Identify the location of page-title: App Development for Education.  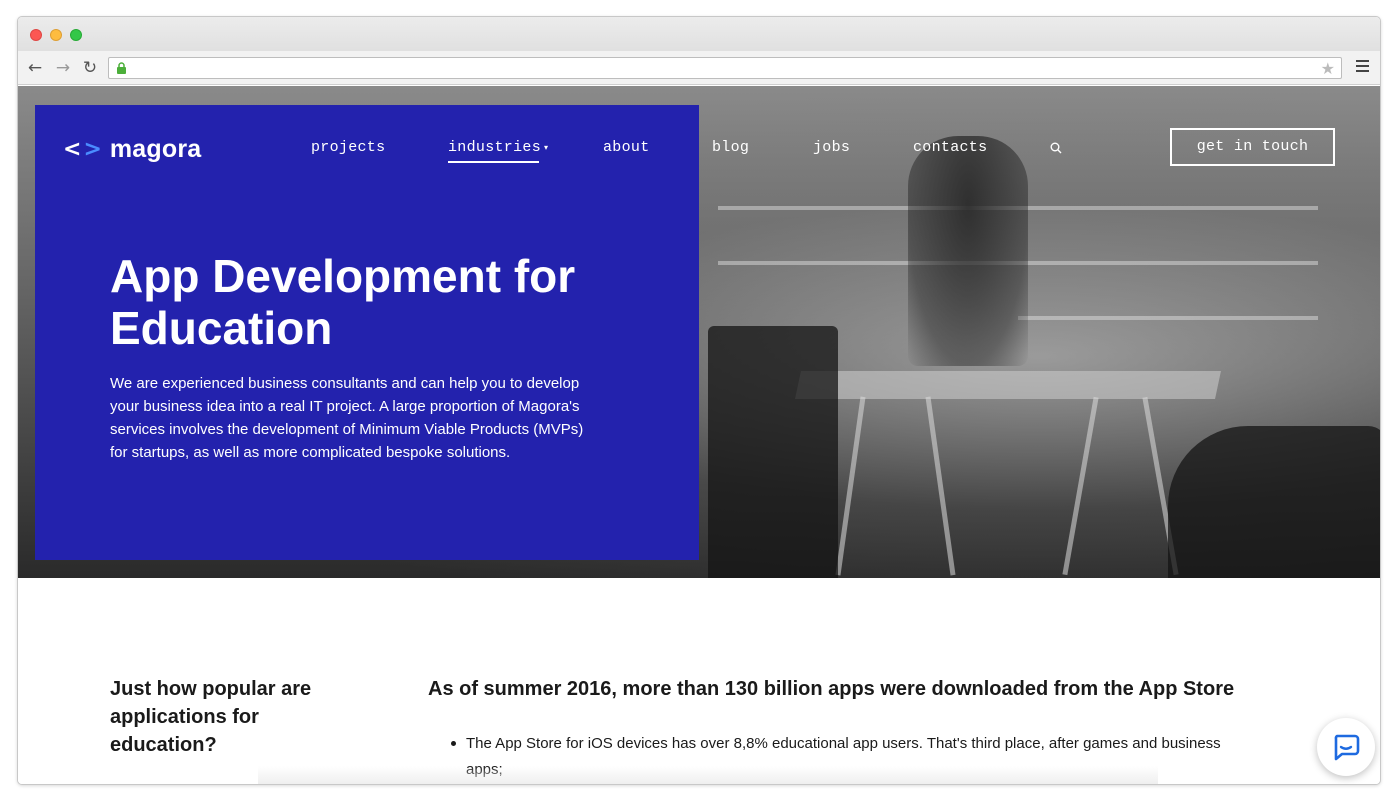
(343, 302).